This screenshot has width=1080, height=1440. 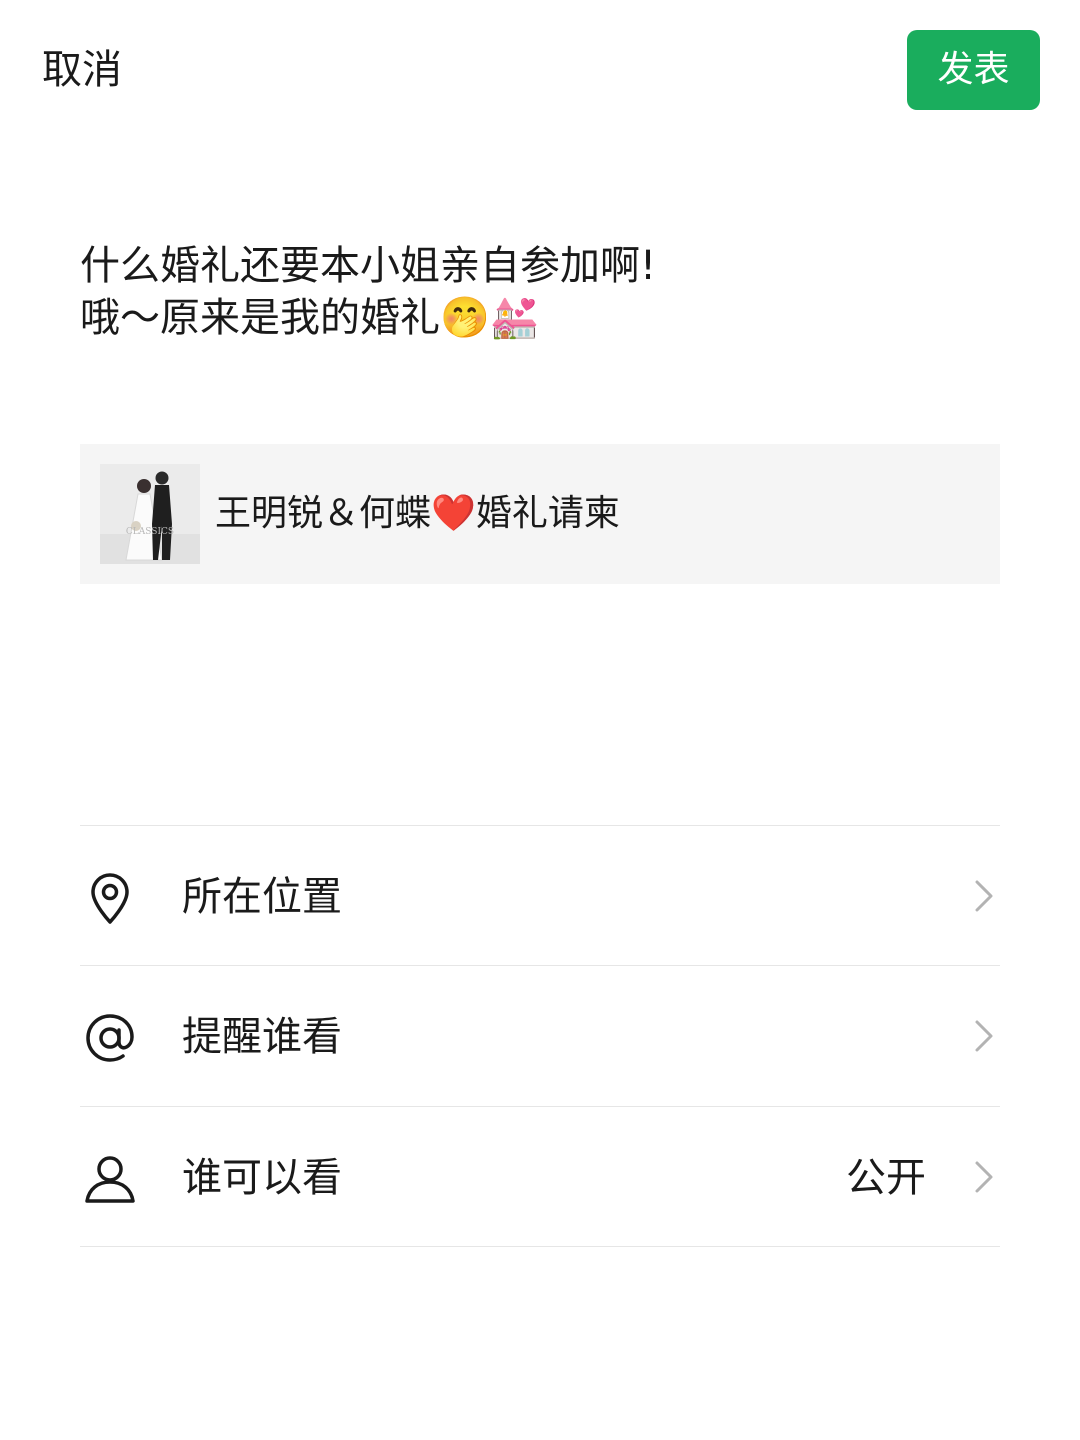 What do you see at coordinates (82, 70) in the screenshot?
I see `cancel-button: 取消` at bounding box center [82, 70].